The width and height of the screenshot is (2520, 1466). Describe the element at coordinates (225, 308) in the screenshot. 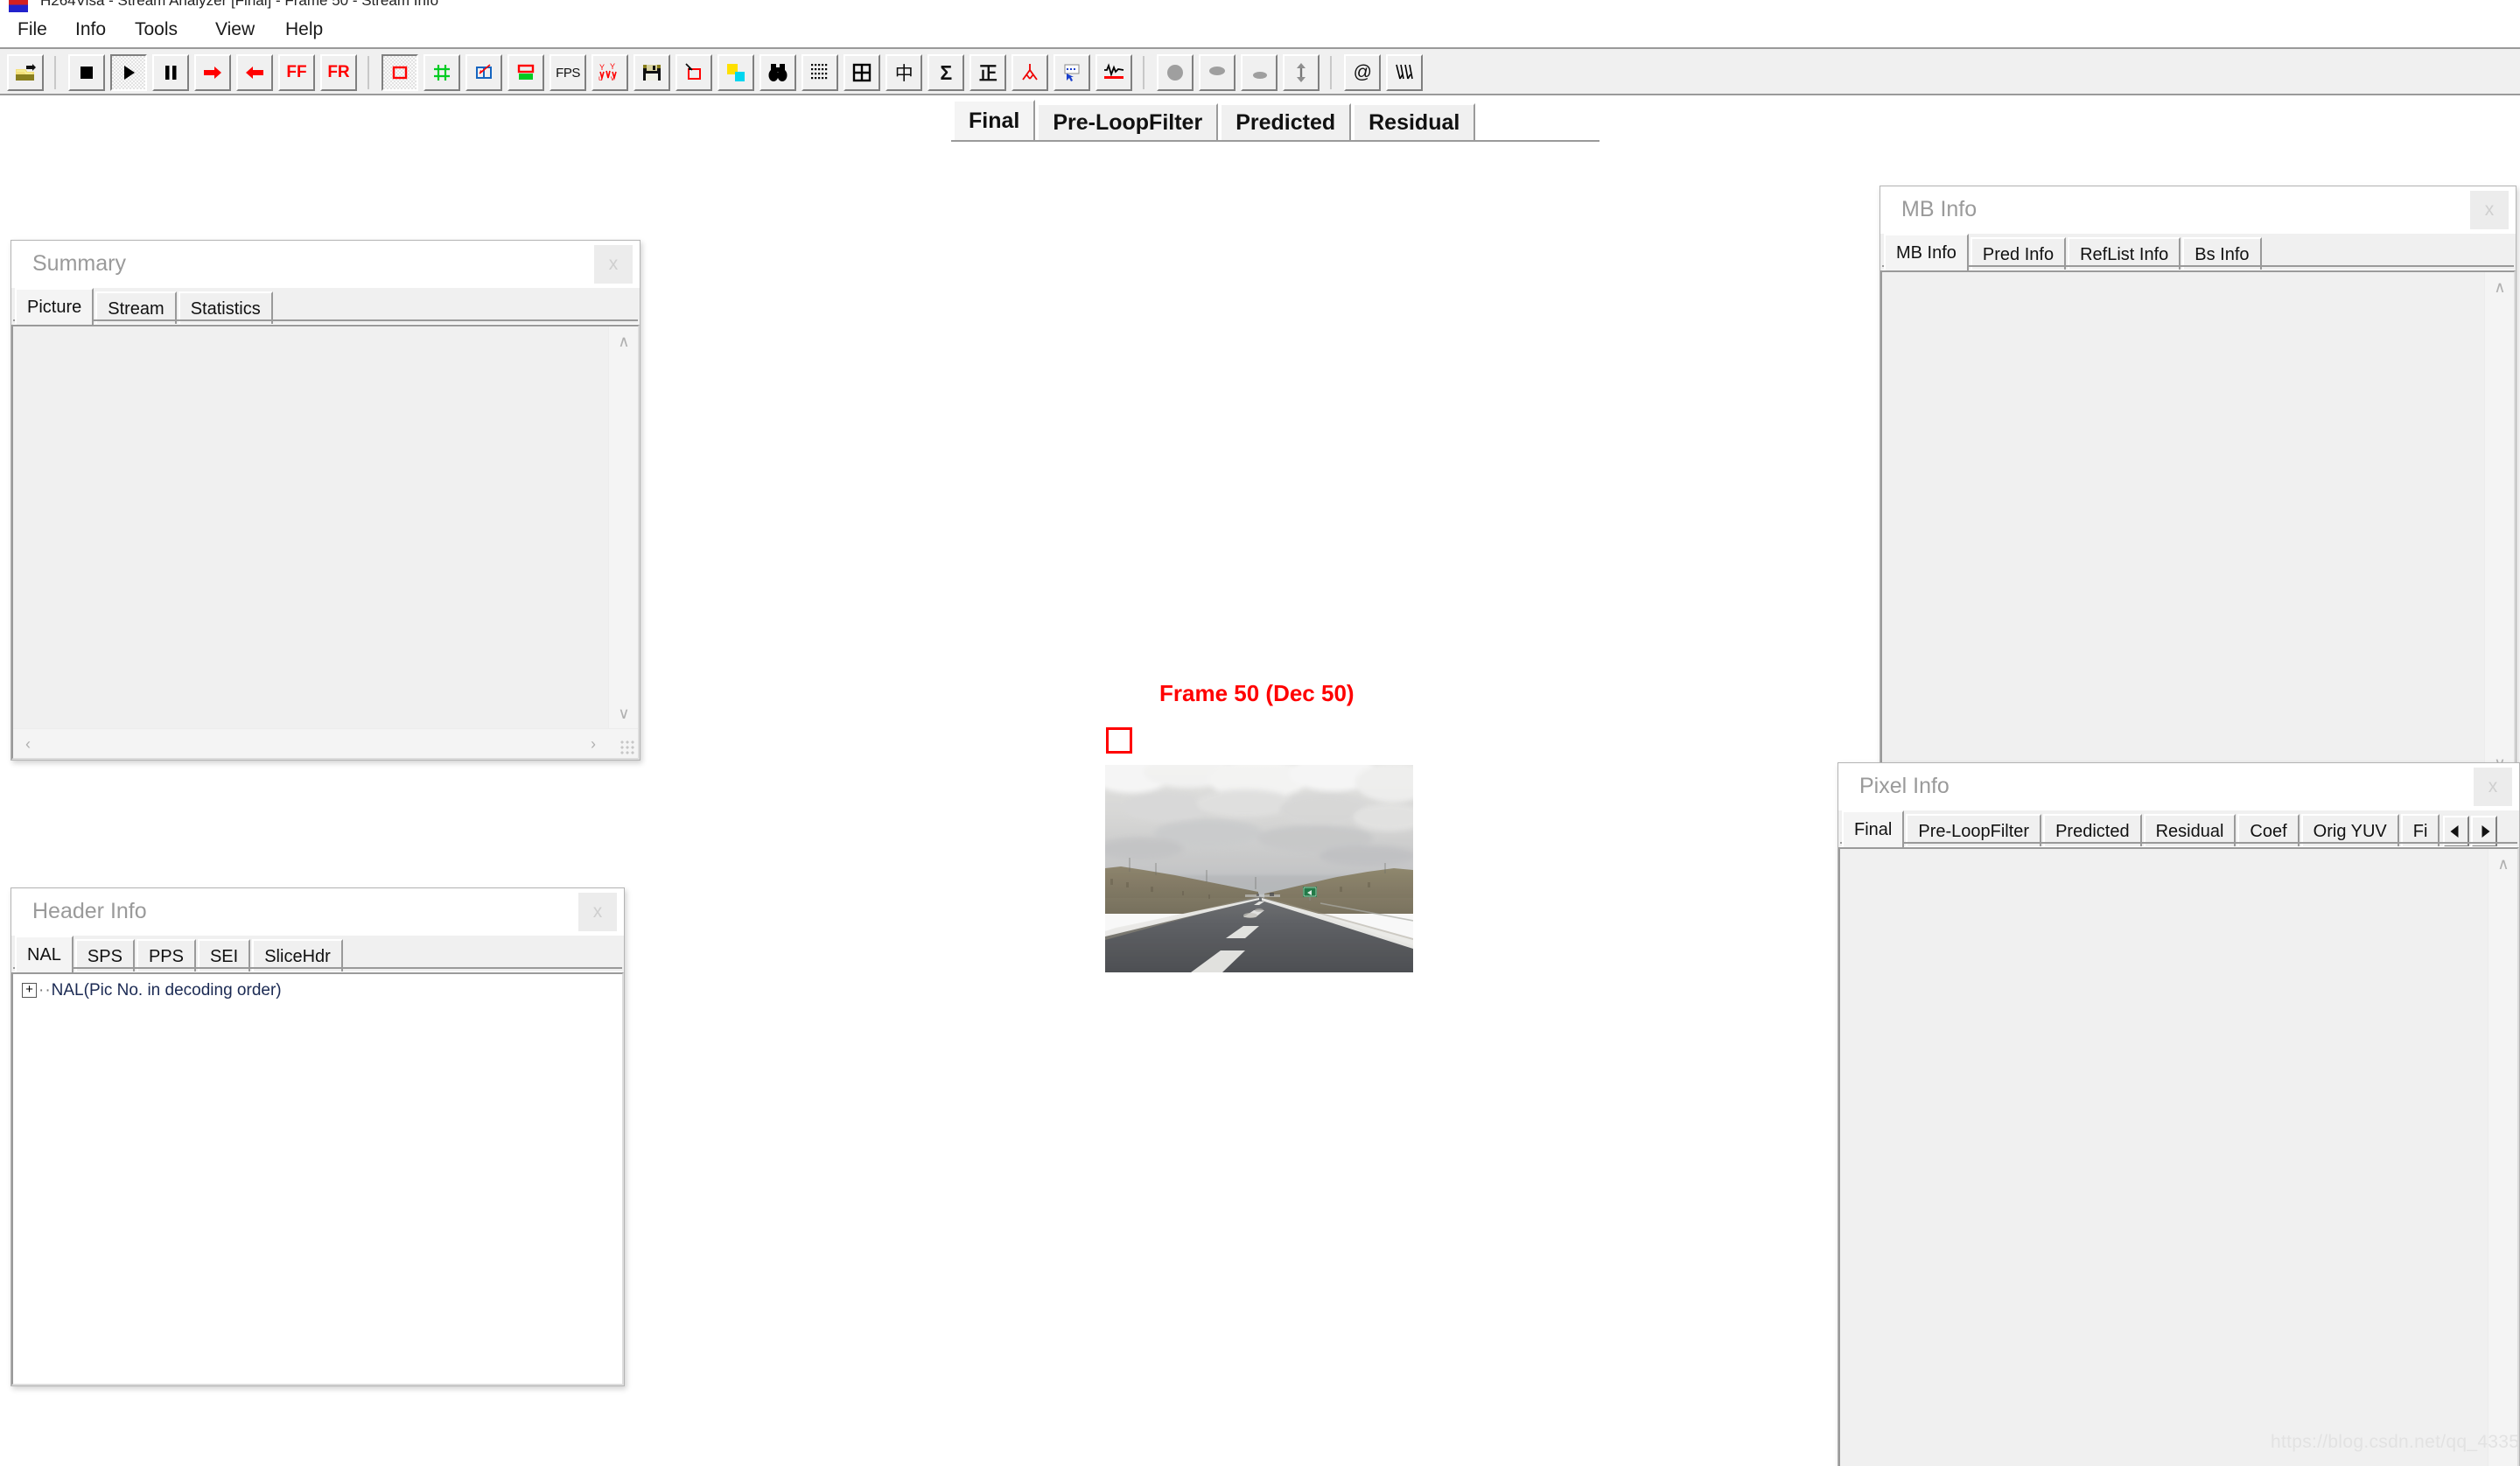

I see `tab-statistics: Statistics` at that location.